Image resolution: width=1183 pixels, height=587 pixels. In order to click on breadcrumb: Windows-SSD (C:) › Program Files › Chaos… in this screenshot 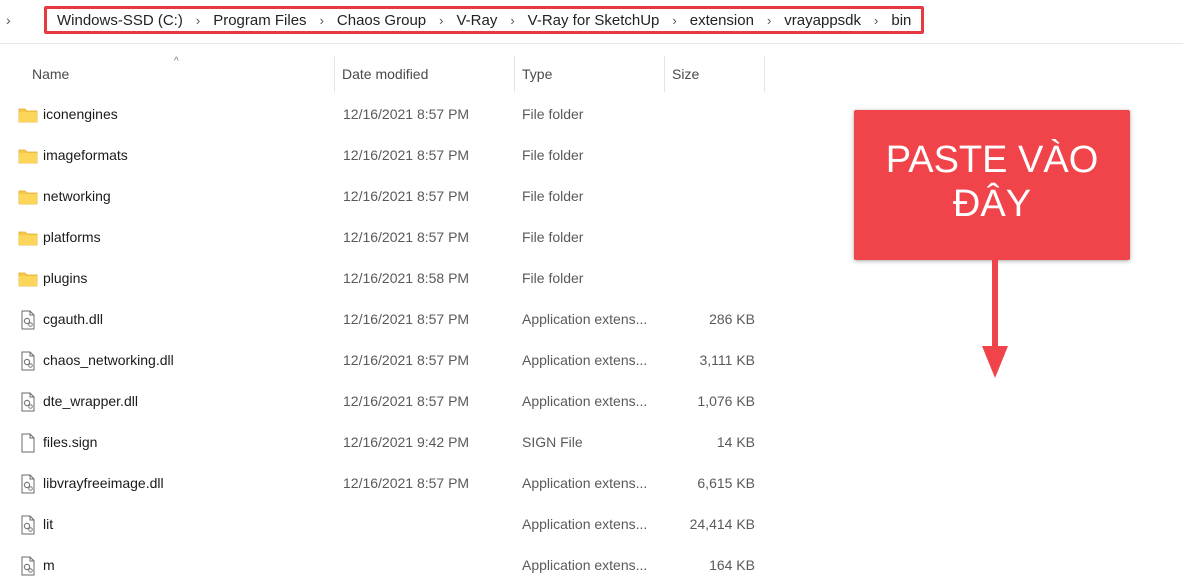, I will do `click(484, 20)`.